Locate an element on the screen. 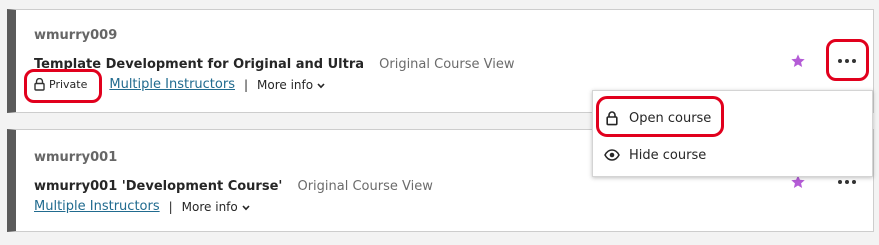  menu-item-open-course: Open course is located at coordinates (732, 118).